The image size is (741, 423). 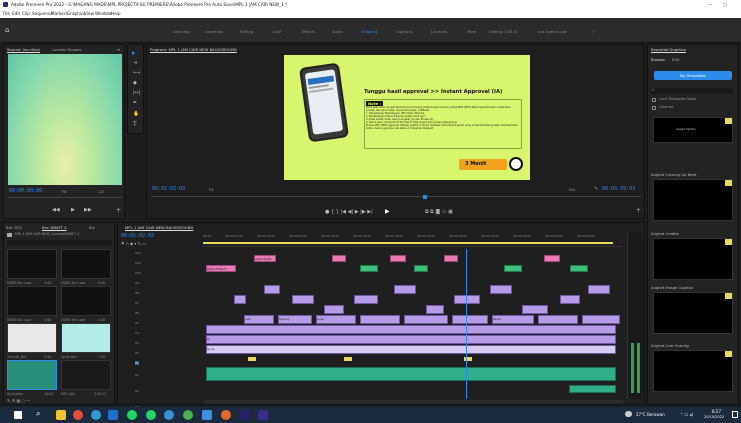 What do you see at coordinates (169, 415) in the screenshot?
I see `taskbar-app-icon` at bounding box center [169, 415].